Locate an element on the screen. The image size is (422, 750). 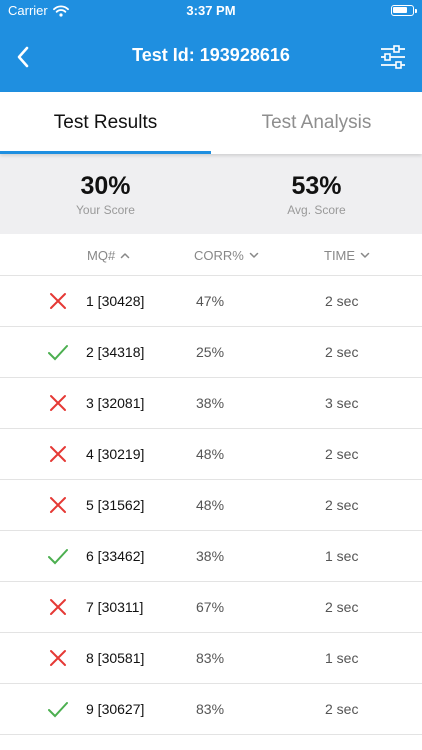
filter-button is located at coordinates (393, 57).